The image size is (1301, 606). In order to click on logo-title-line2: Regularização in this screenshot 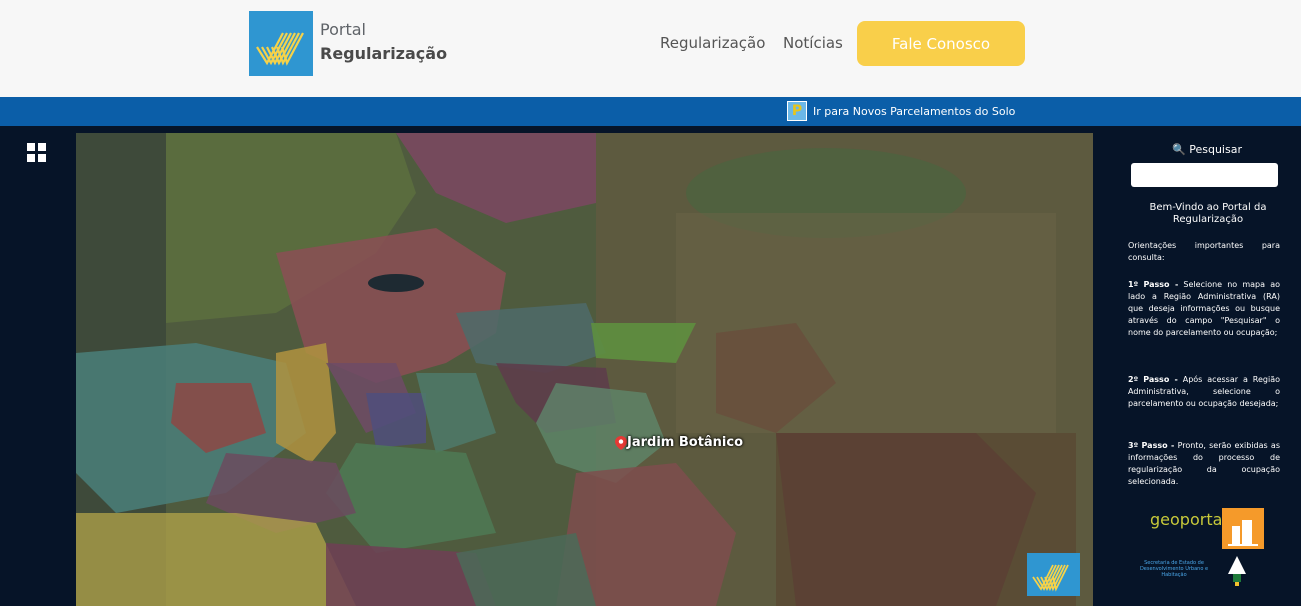, I will do `click(383, 53)`.